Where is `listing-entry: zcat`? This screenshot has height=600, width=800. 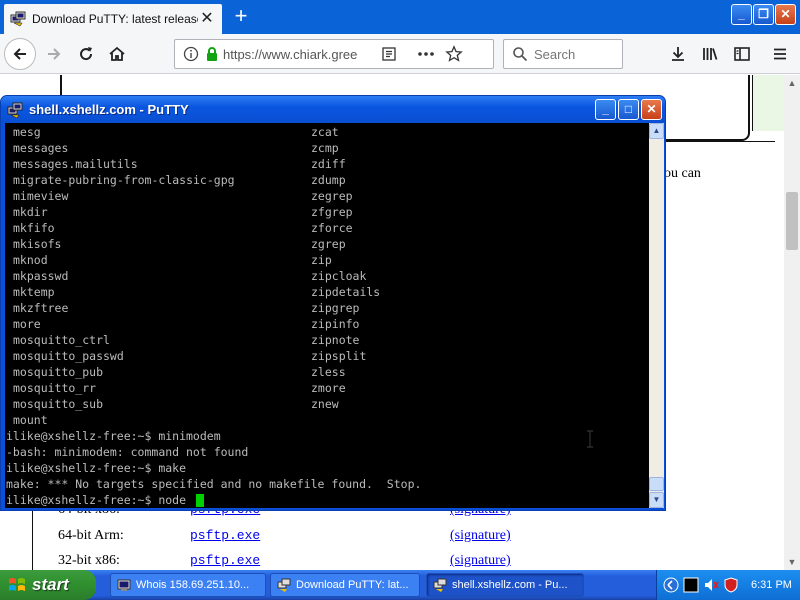
listing-entry: zcat is located at coordinates (325, 132).